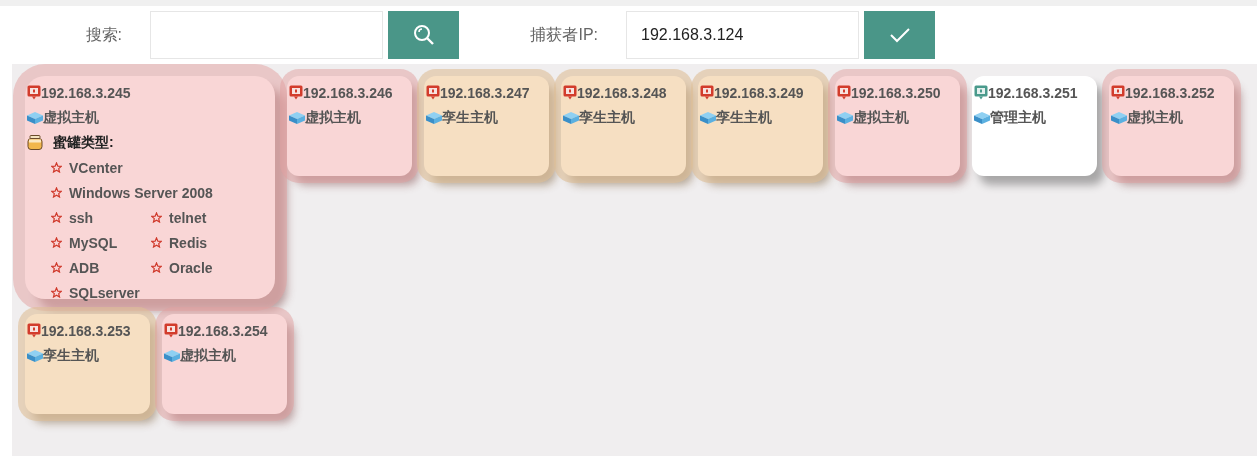  I want to click on host-card: 192.168.3.246 虚拟主机, so click(349, 126).